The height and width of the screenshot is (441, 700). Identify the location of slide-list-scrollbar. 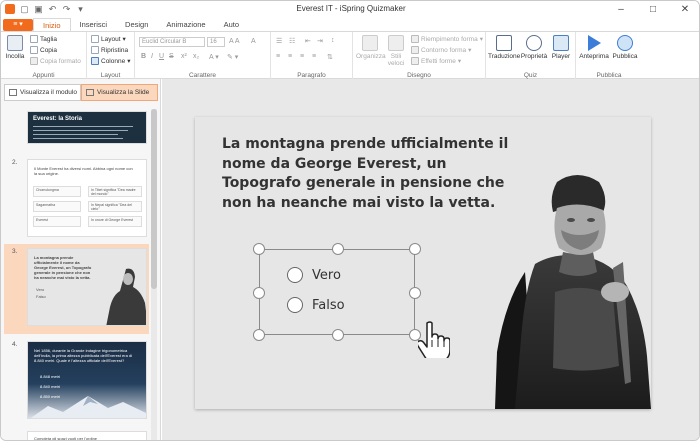
(154, 274).